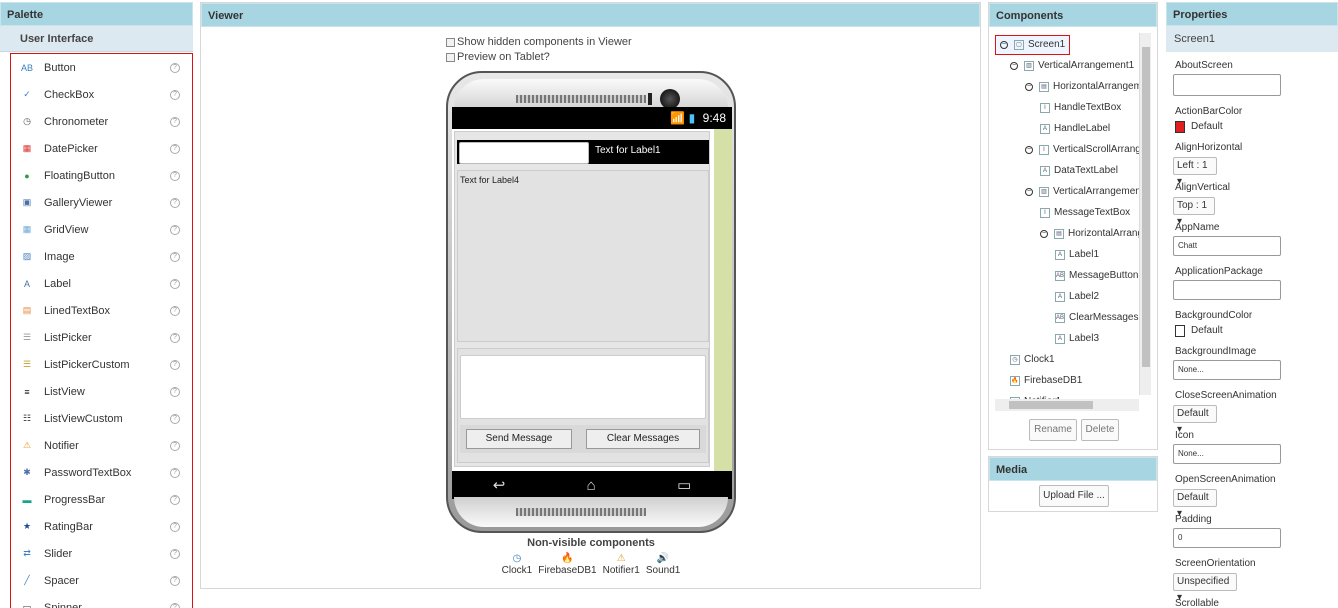 The height and width of the screenshot is (608, 1338). What do you see at coordinates (1205, 588) in the screenshot?
I see `screen-orientation-select: Unspecified ▾` at bounding box center [1205, 588].